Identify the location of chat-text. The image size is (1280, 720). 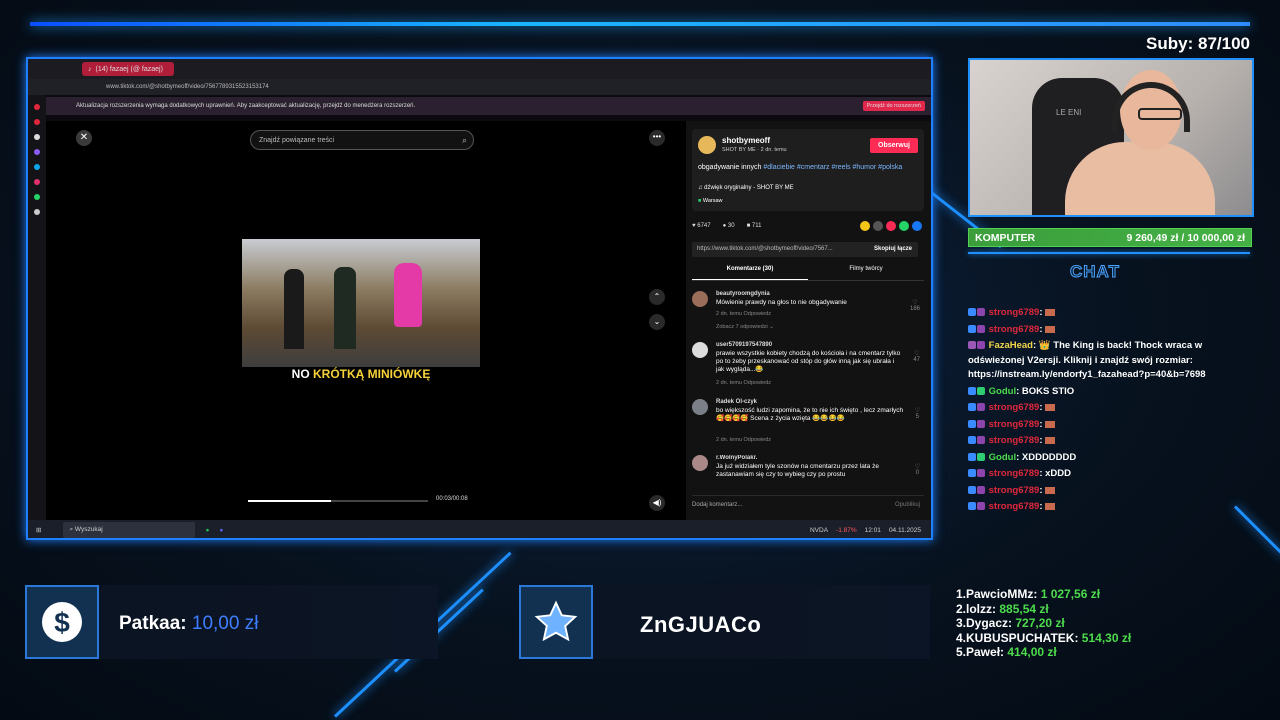
(1050, 490).